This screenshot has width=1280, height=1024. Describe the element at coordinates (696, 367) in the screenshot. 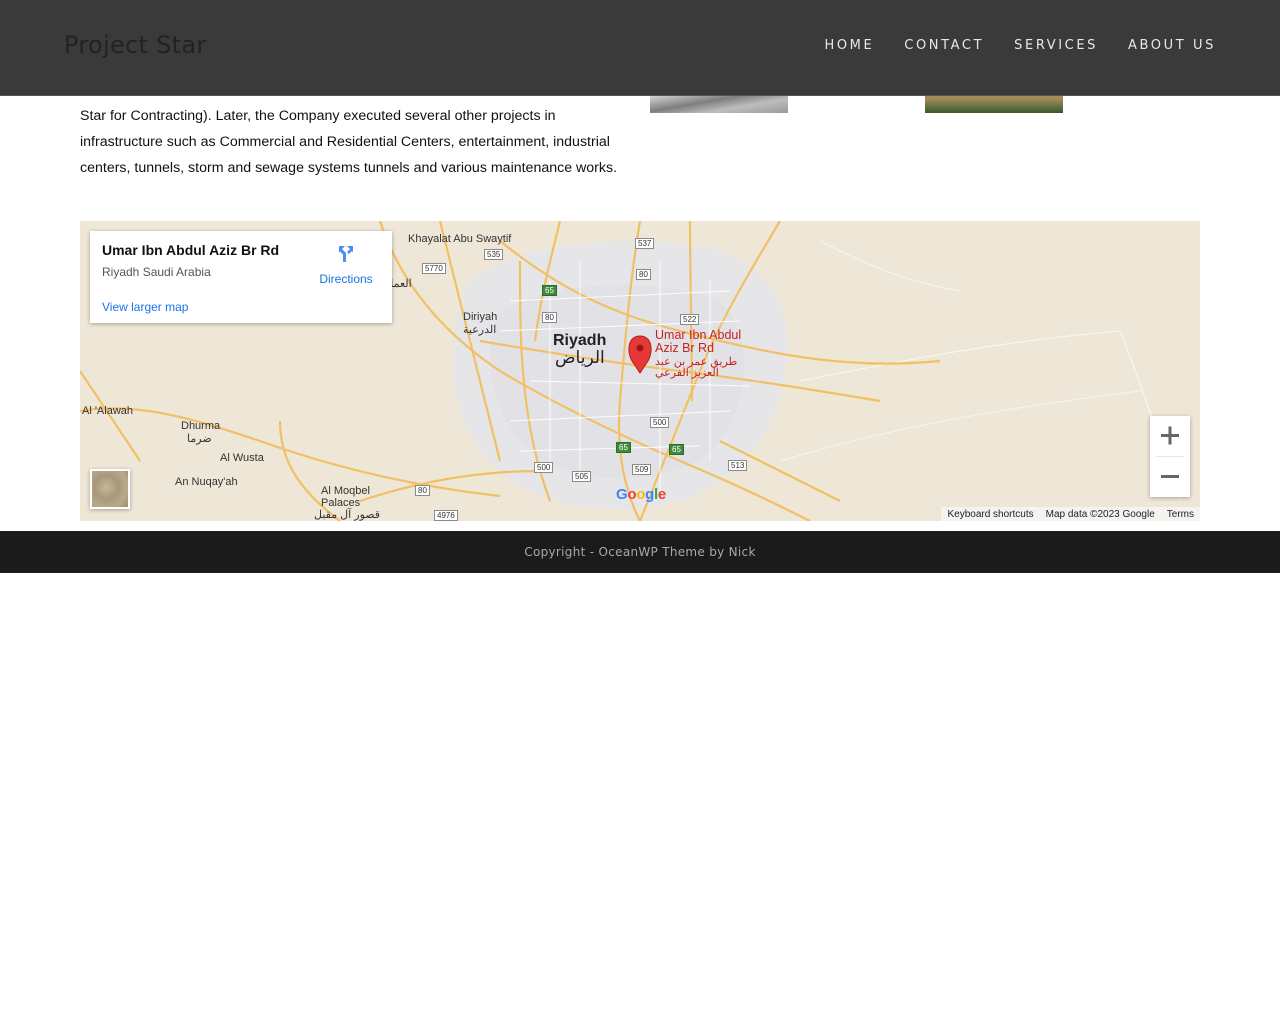

I see `pin-label-ar: طريق عمر بن عبد العزيز الفرعي` at that location.